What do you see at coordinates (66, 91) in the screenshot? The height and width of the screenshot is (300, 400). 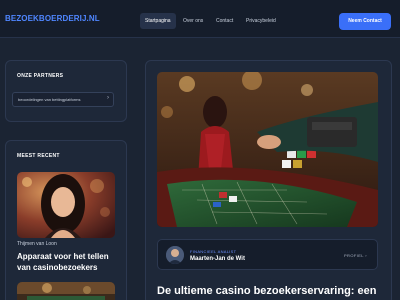 I see `partners-panel` at bounding box center [66, 91].